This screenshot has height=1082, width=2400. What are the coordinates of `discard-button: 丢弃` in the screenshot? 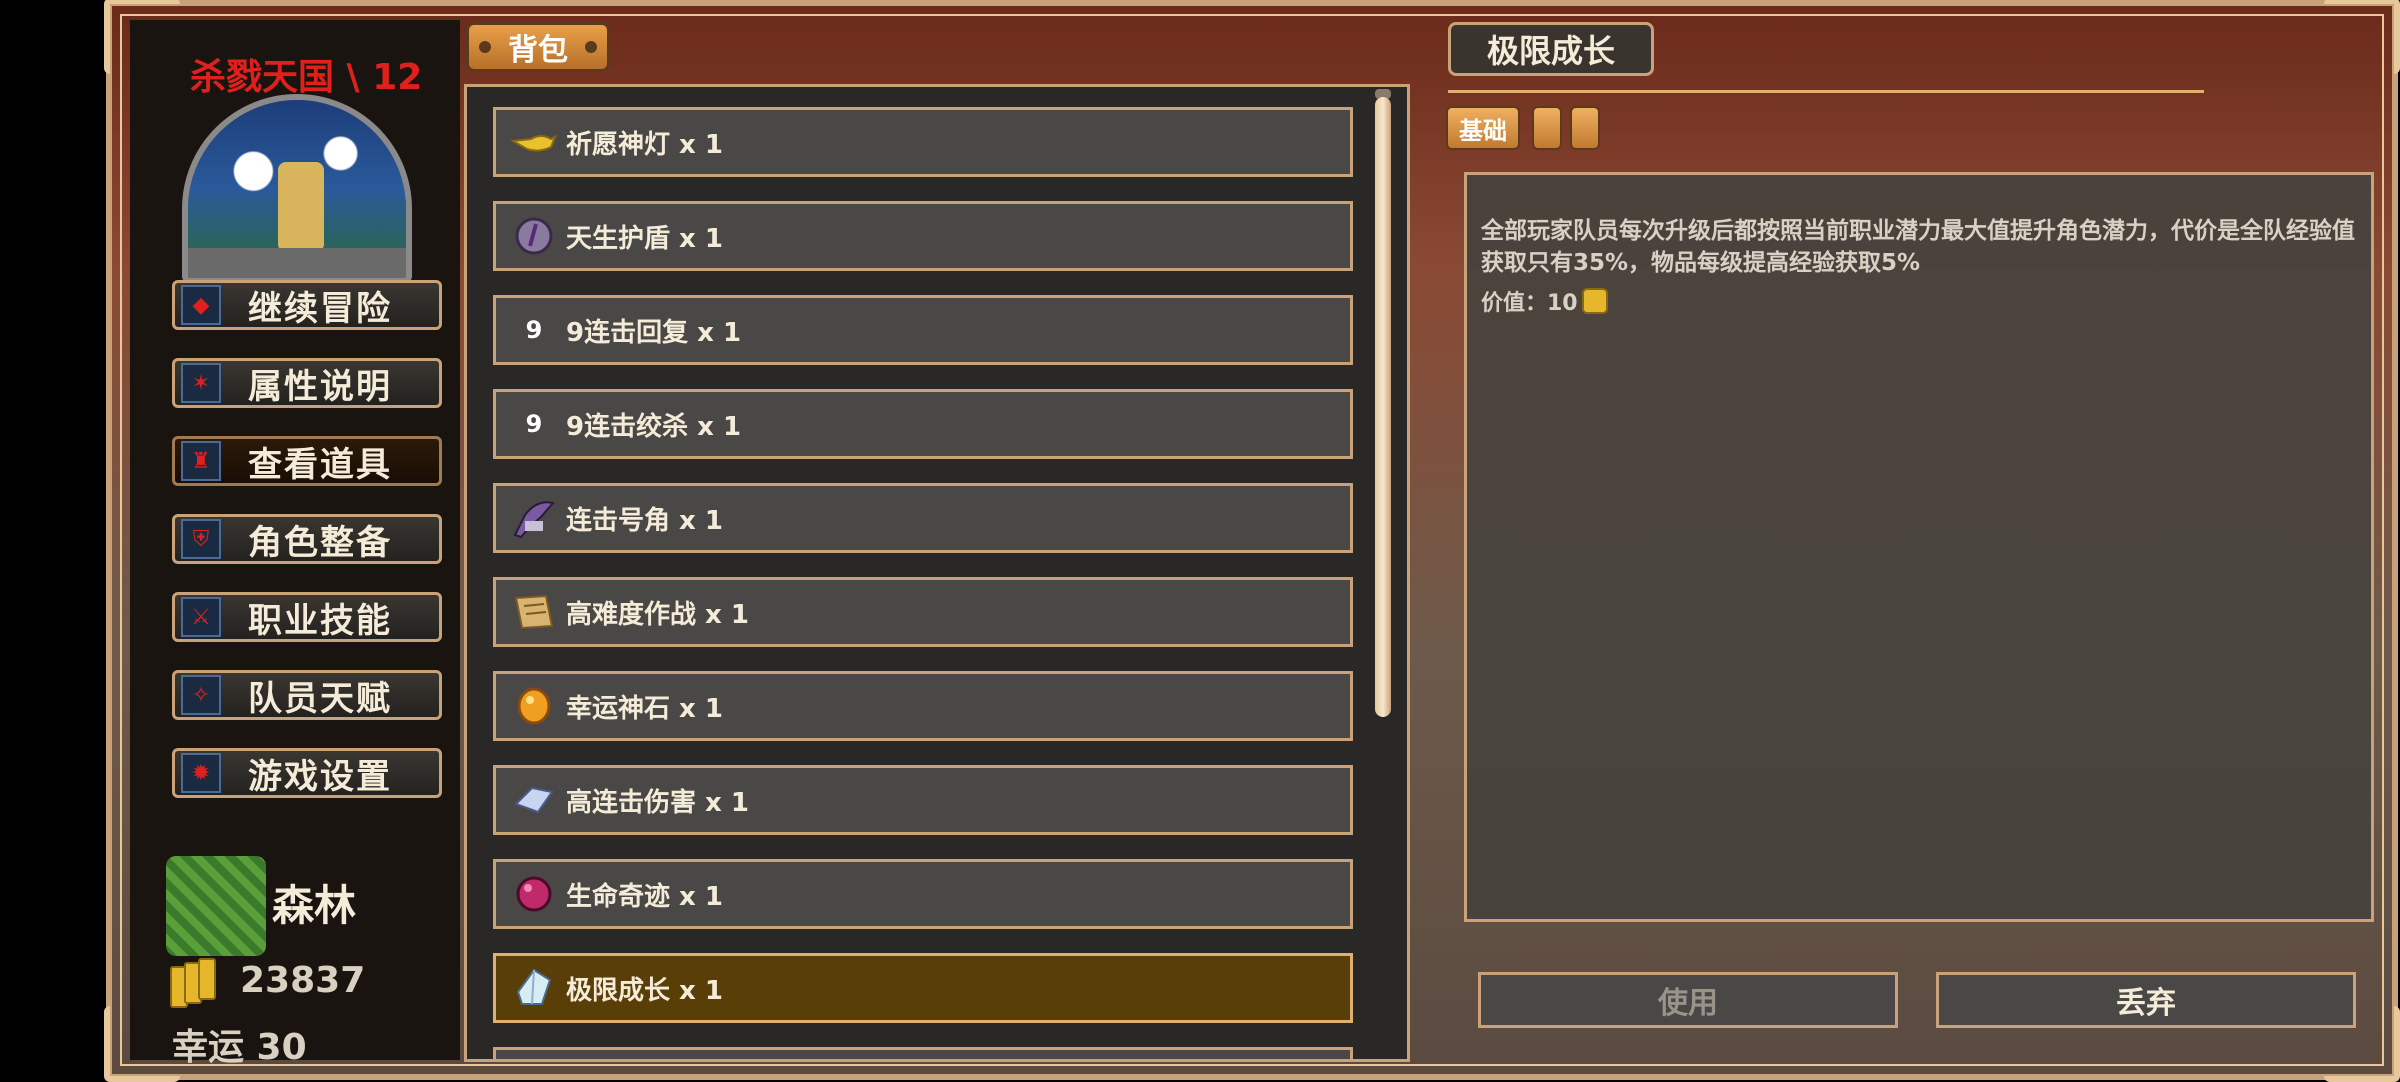 It's located at (2146, 1000).